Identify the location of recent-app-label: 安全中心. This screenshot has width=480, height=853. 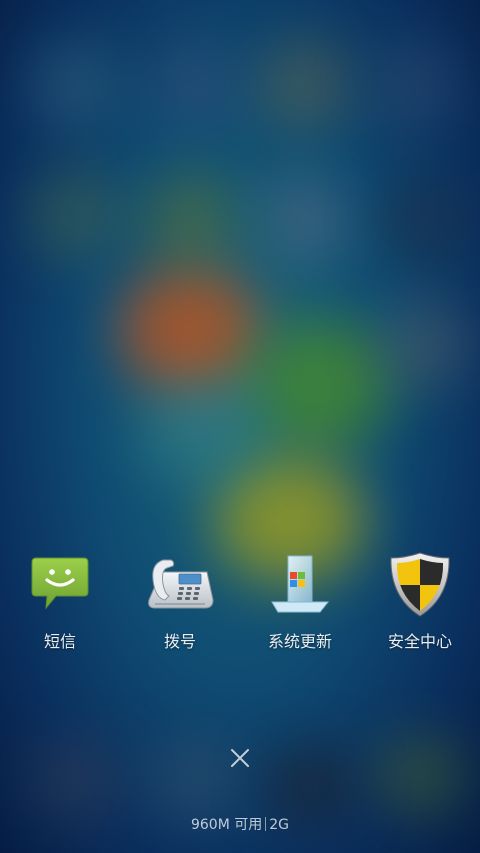
(419, 641).